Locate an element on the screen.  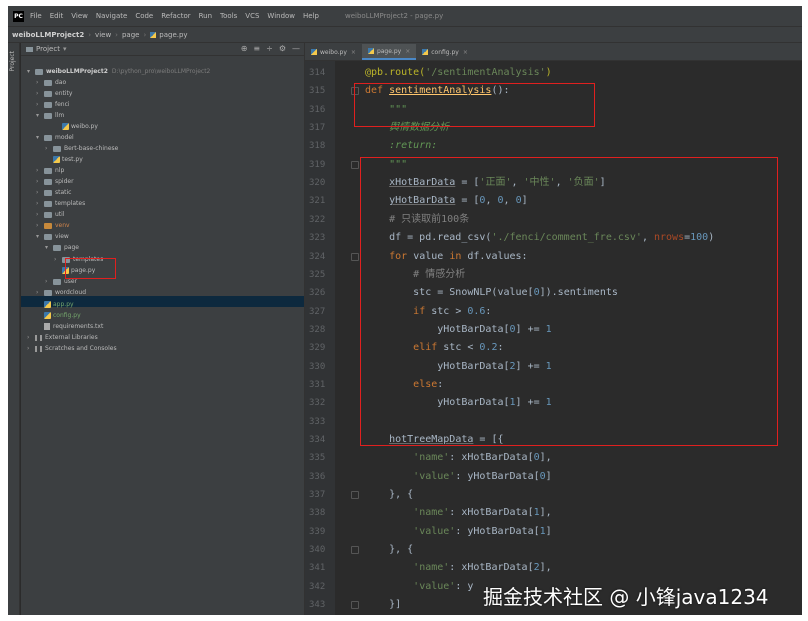
tree-item: config.py is located at coordinates (58, 315).